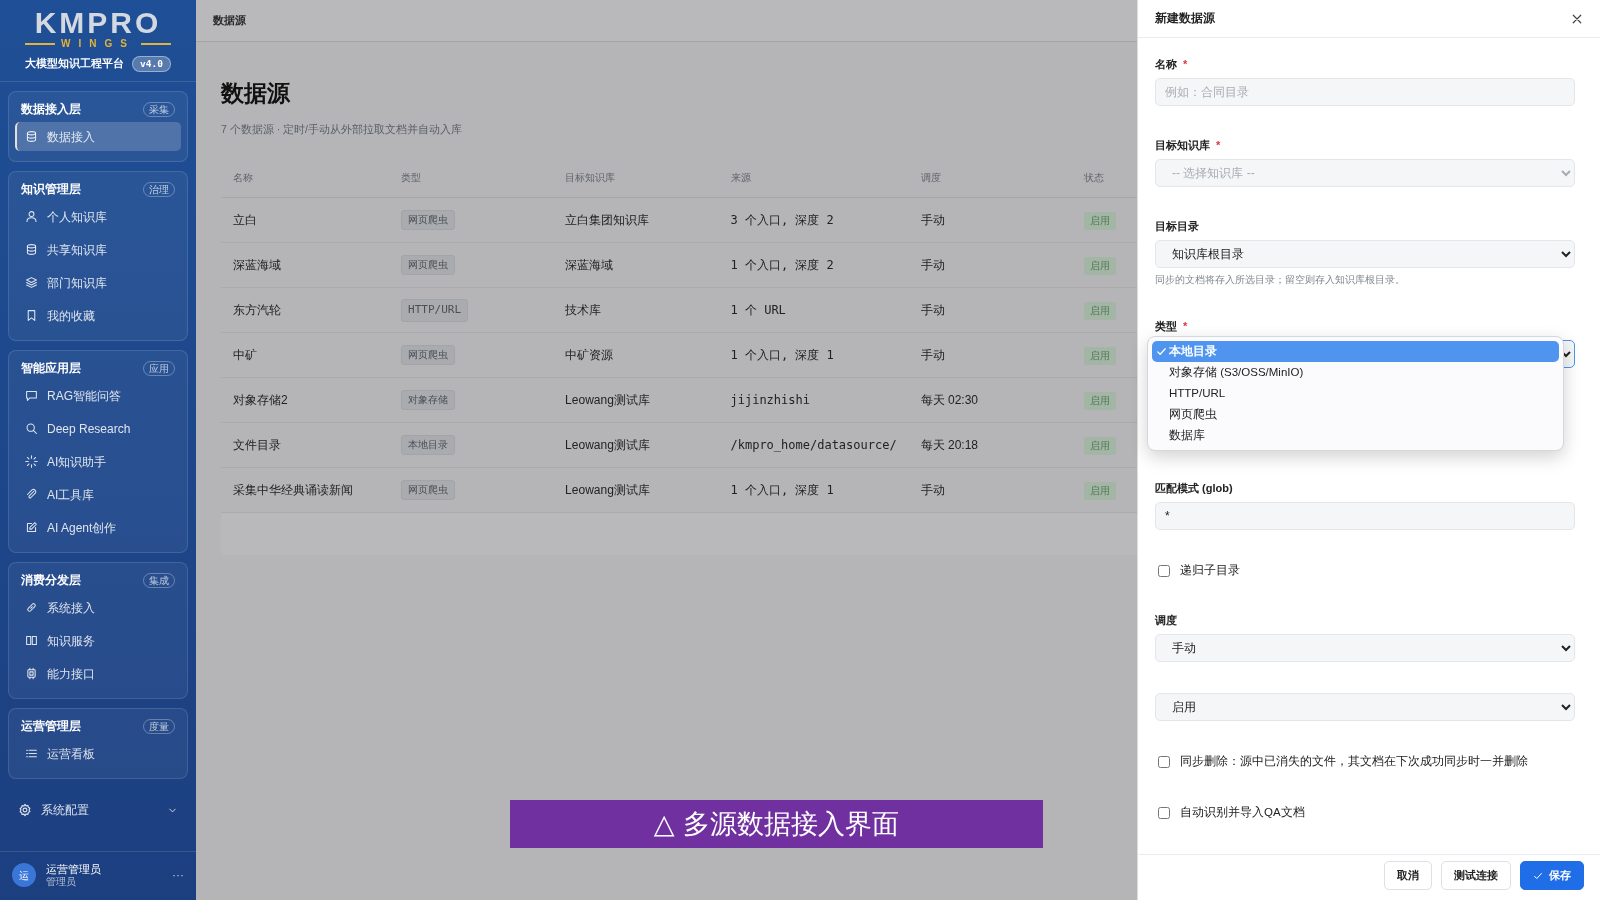 The image size is (1600, 900). What do you see at coordinates (1166, 326) in the screenshot?
I see `field-label: 类型` at bounding box center [1166, 326].